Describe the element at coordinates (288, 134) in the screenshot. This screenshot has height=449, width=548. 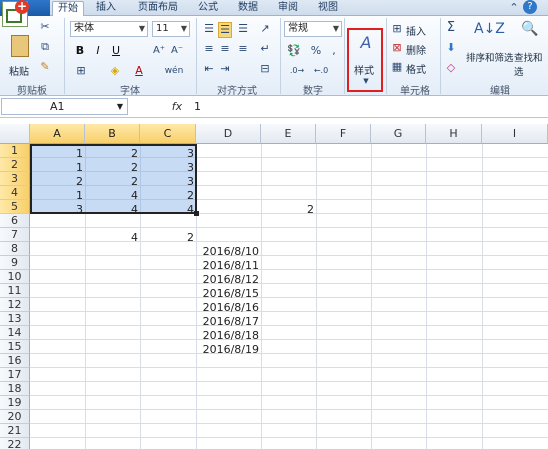
I see `column-header-e: E` at that location.